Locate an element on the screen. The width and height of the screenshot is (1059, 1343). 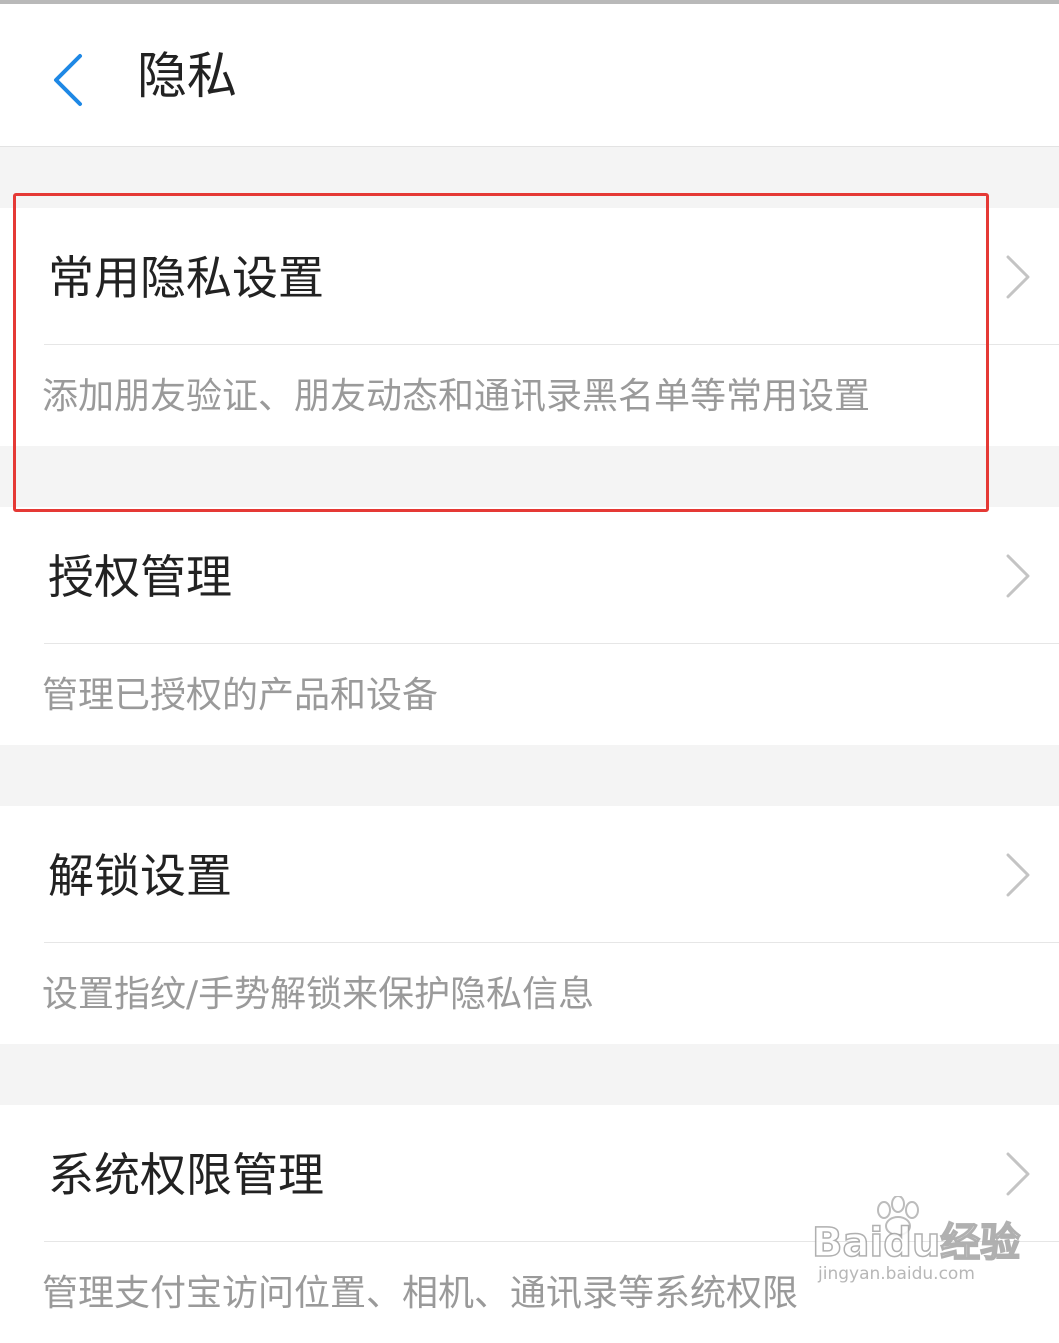
section-title: 系统权限管理 is located at coordinates (186, 1175).